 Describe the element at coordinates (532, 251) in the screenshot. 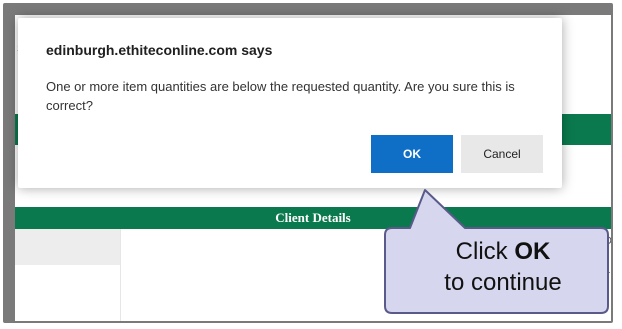

I see `callout-emphasis: OK` at that location.